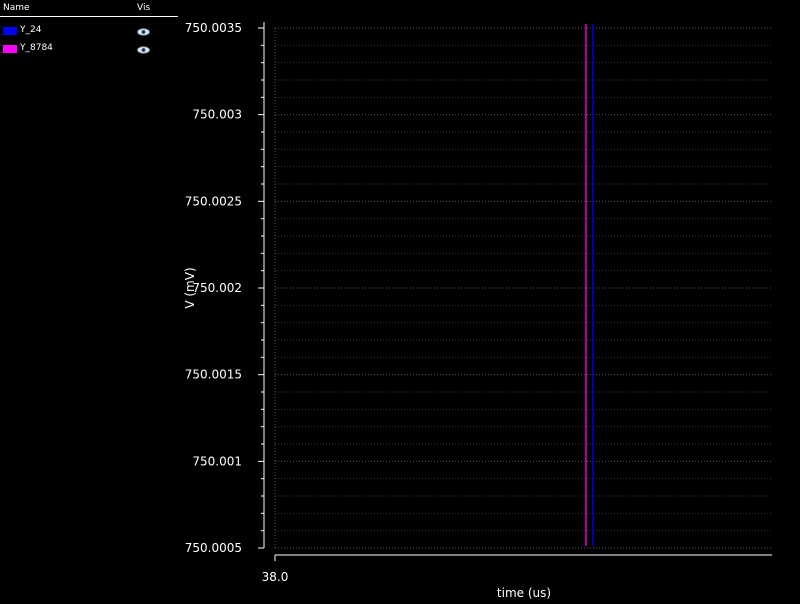 Image resolution: width=800 pixels, height=604 pixels. I want to click on series-layer, so click(589, 285).